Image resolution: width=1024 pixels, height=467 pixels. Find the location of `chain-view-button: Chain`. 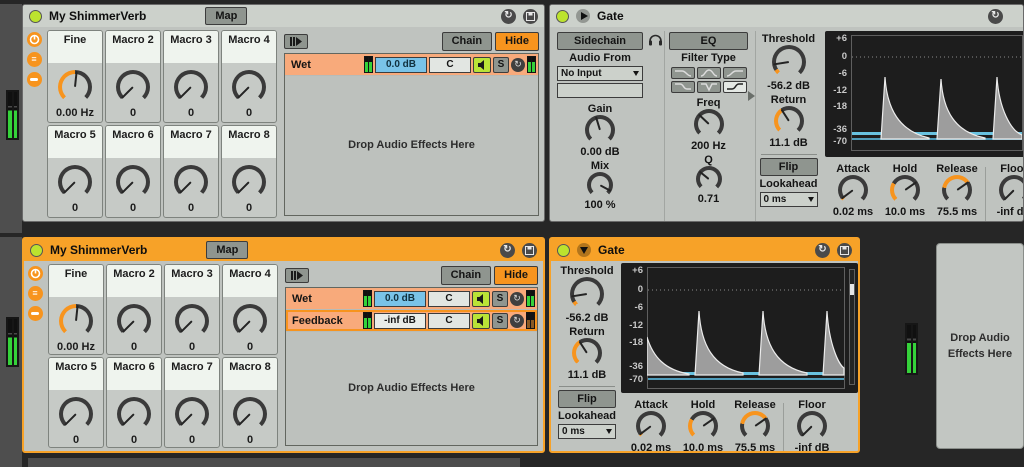

chain-view-button: Chain is located at coordinates (467, 41).